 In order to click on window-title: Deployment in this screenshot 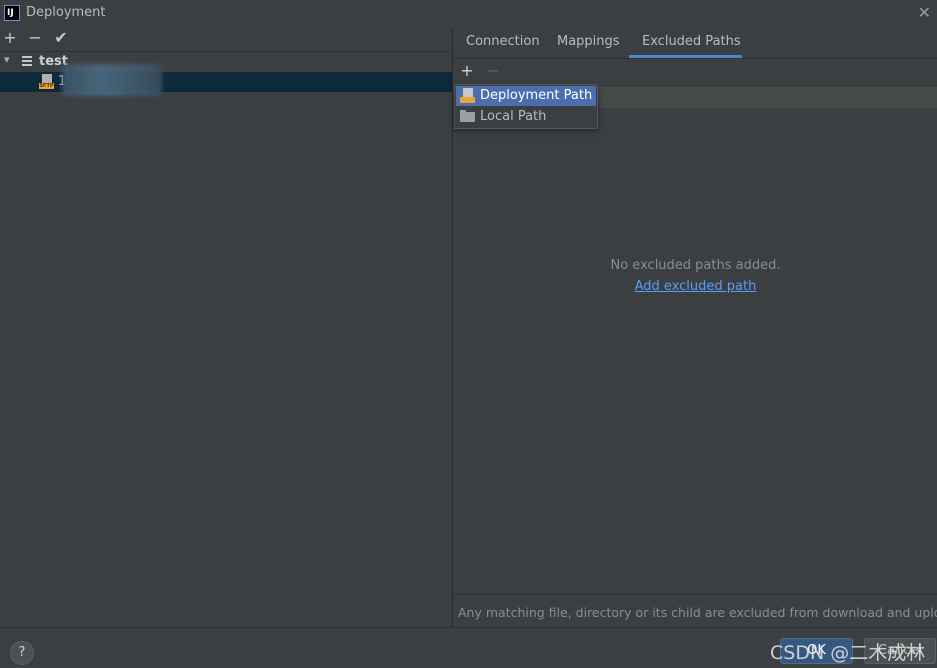, I will do `click(66, 12)`.